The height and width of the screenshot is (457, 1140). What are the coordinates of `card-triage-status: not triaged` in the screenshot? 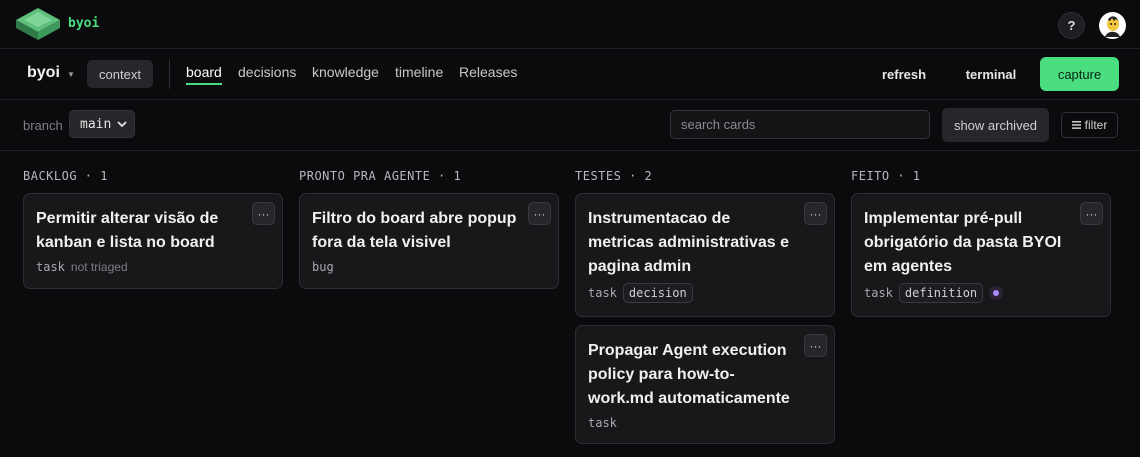 It's located at (99, 267).